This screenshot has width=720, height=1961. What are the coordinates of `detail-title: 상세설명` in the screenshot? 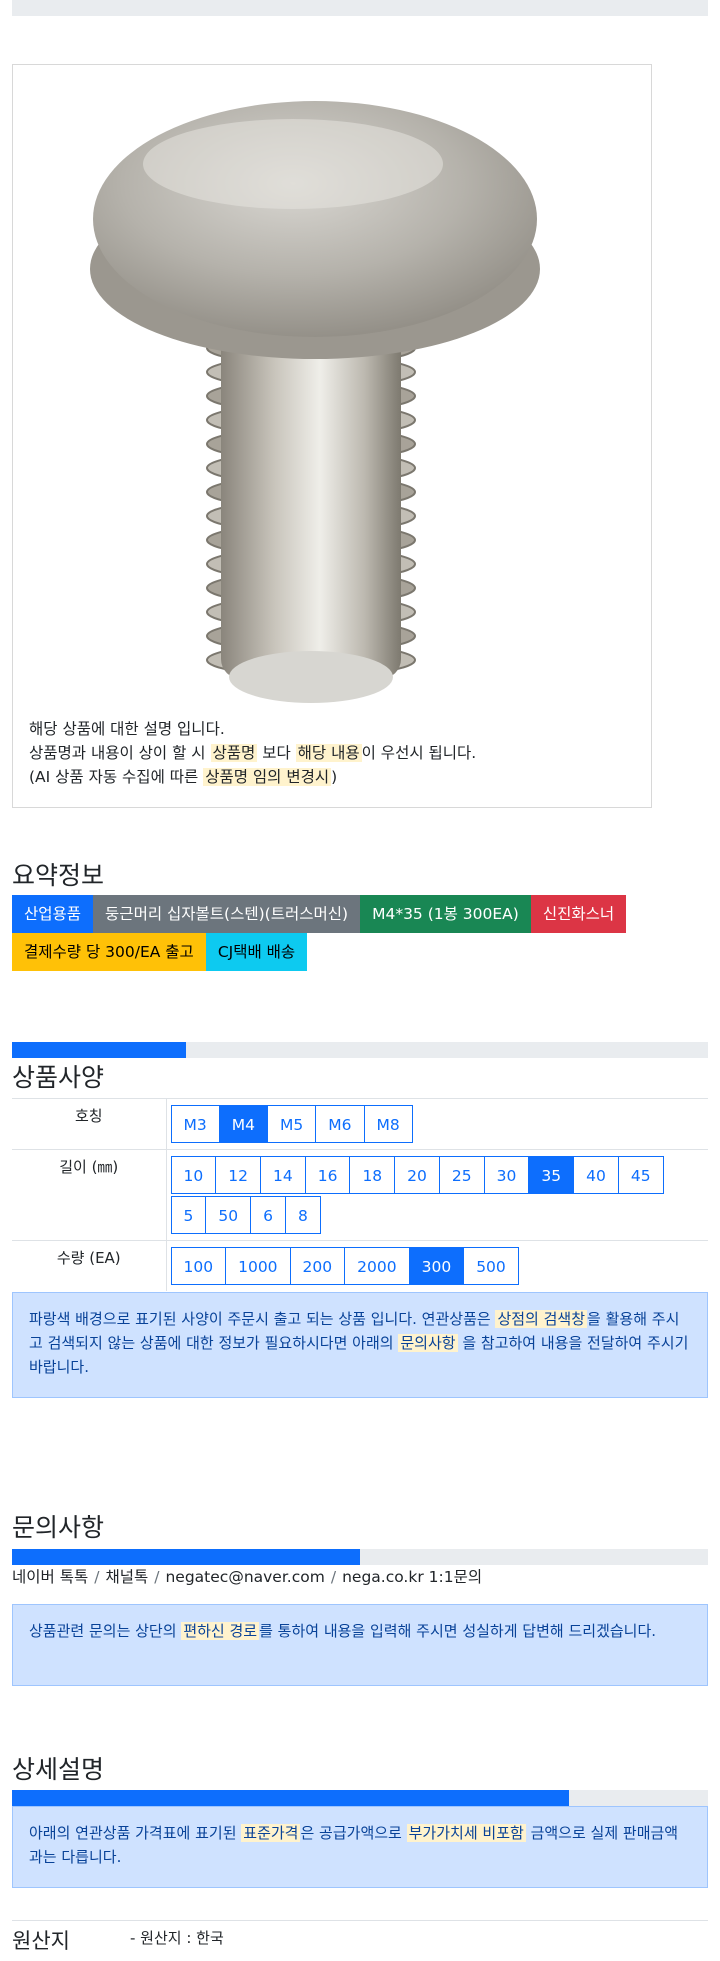 It's located at (58, 1769).